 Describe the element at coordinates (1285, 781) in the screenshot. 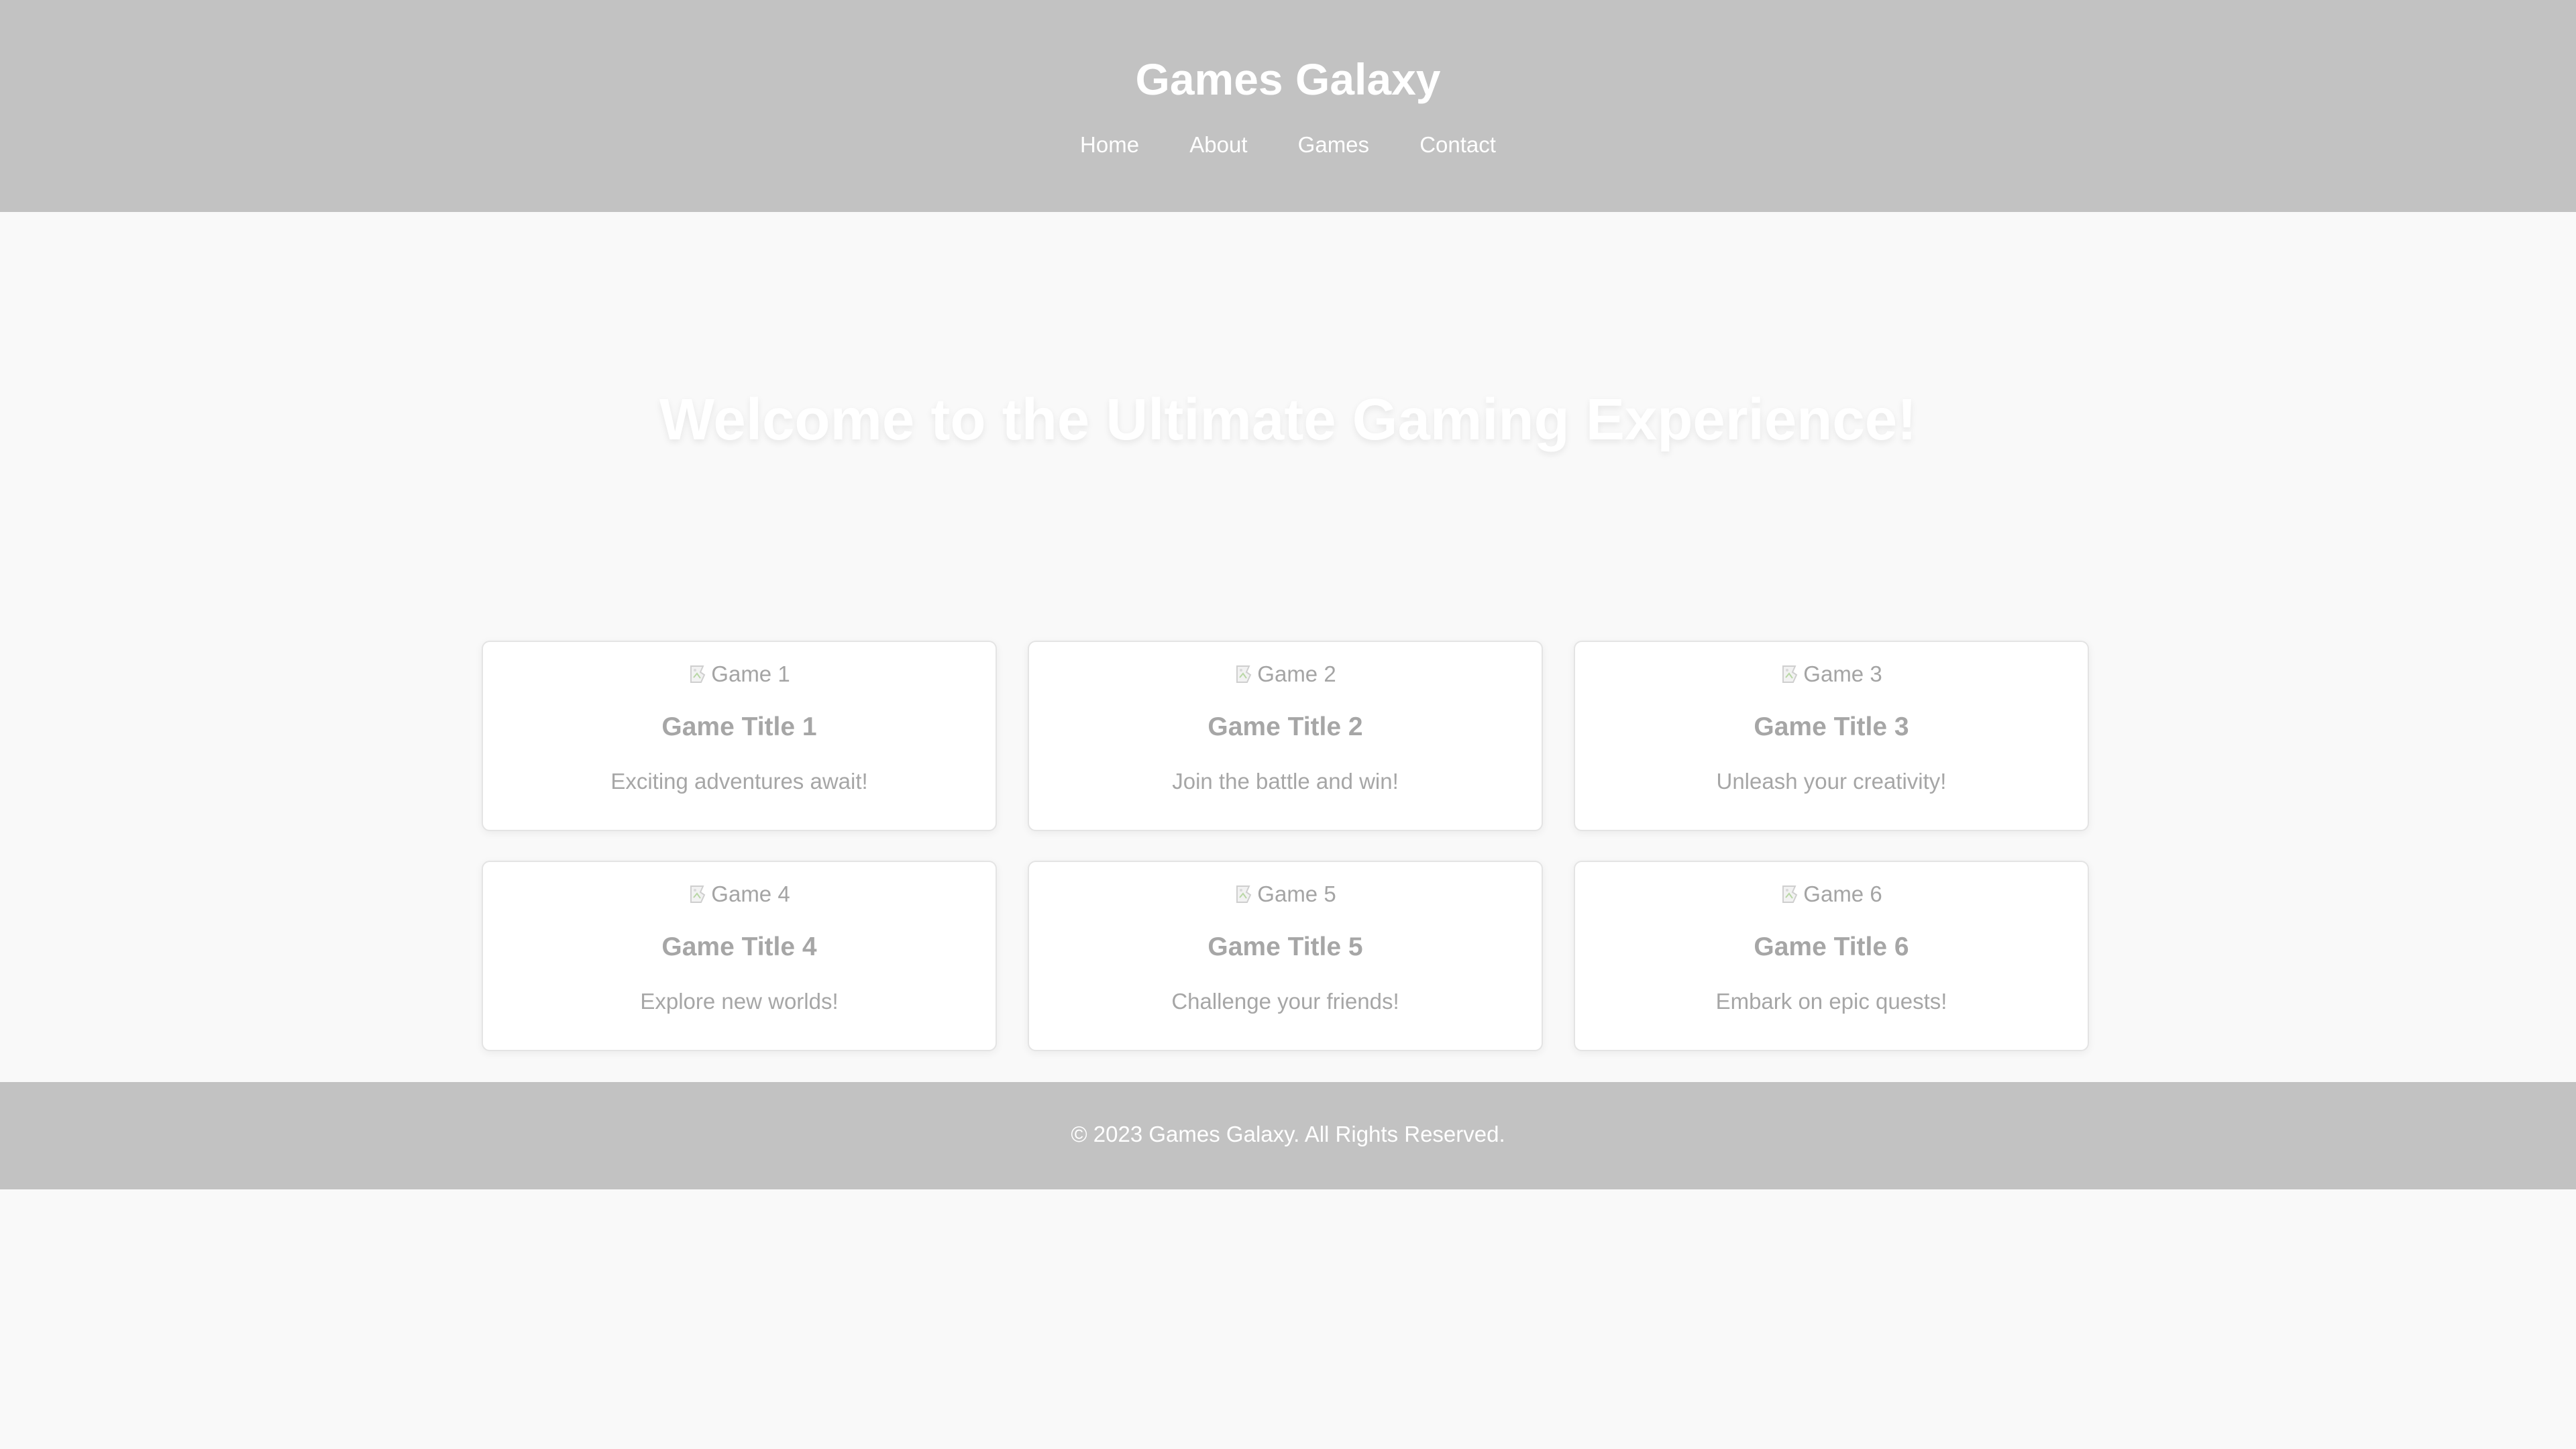

I see `game-description: Join the battle and win!` at that location.